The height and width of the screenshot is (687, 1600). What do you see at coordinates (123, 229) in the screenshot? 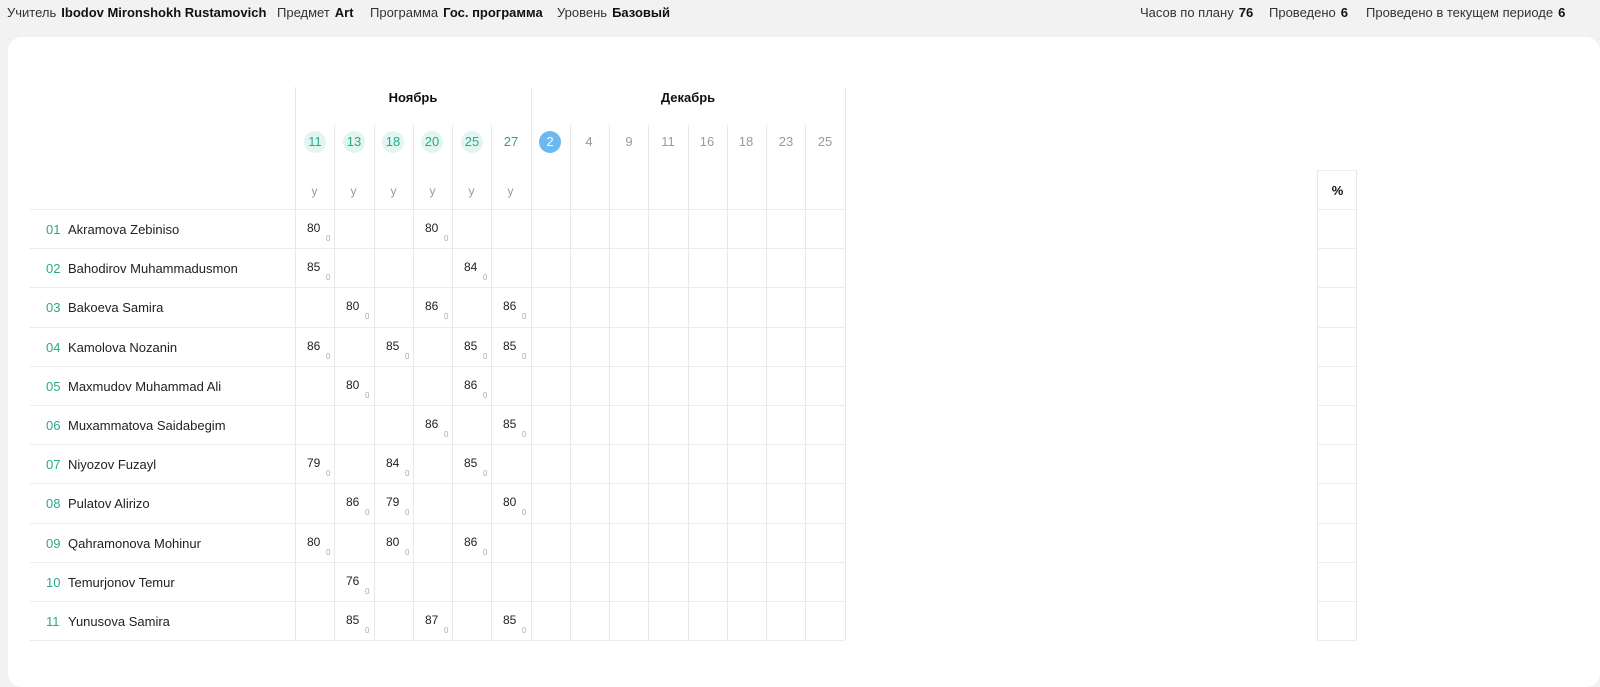
I see `student-name: Akramova Zebiniso` at bounding box center [123, 229].